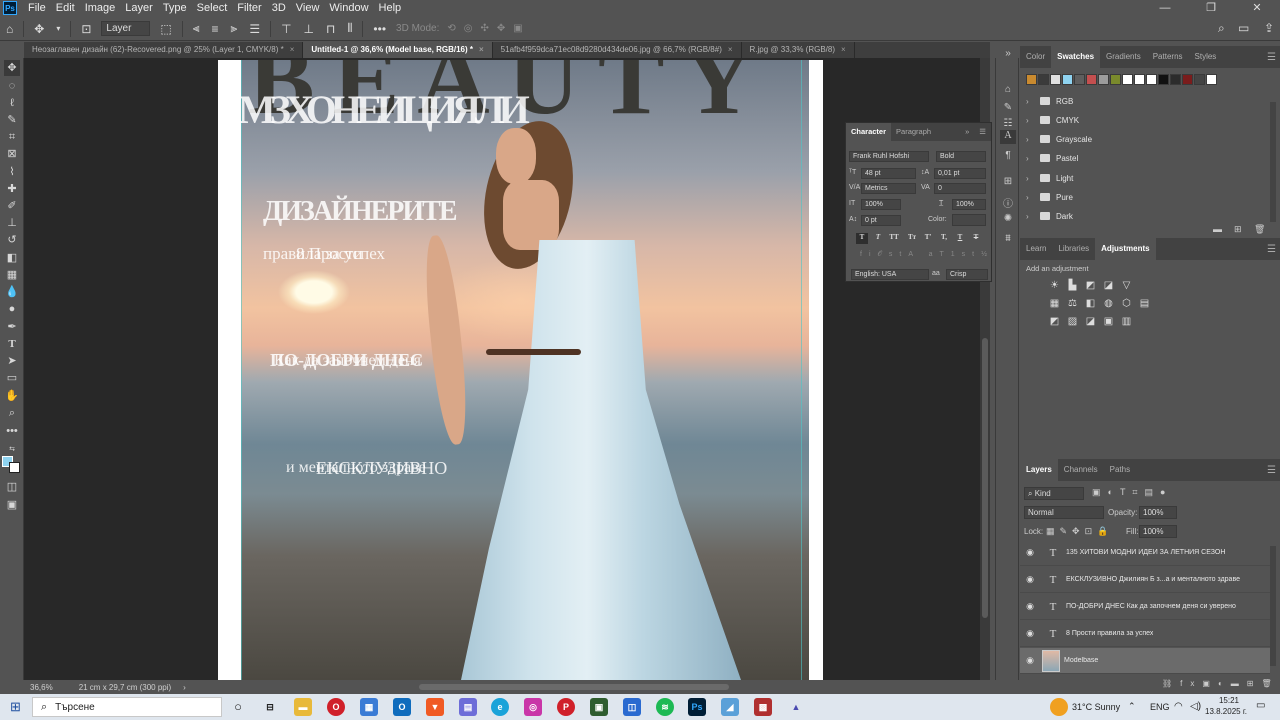 This screenshot has height=720, width=1280. What do you see at coordinates (1076, 57) in the screenshot?
I see `tab-swatches: Swatches` at bounding box center [1076, 57].